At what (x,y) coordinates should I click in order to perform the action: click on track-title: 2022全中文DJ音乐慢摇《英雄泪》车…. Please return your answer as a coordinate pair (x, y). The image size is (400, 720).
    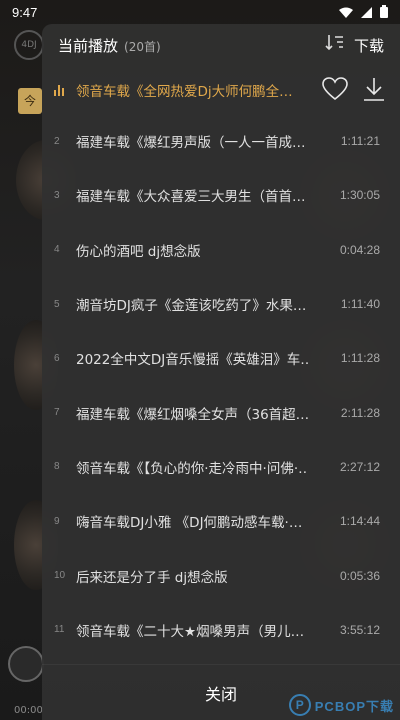
    Looking at the image, I should click on (192, 360).